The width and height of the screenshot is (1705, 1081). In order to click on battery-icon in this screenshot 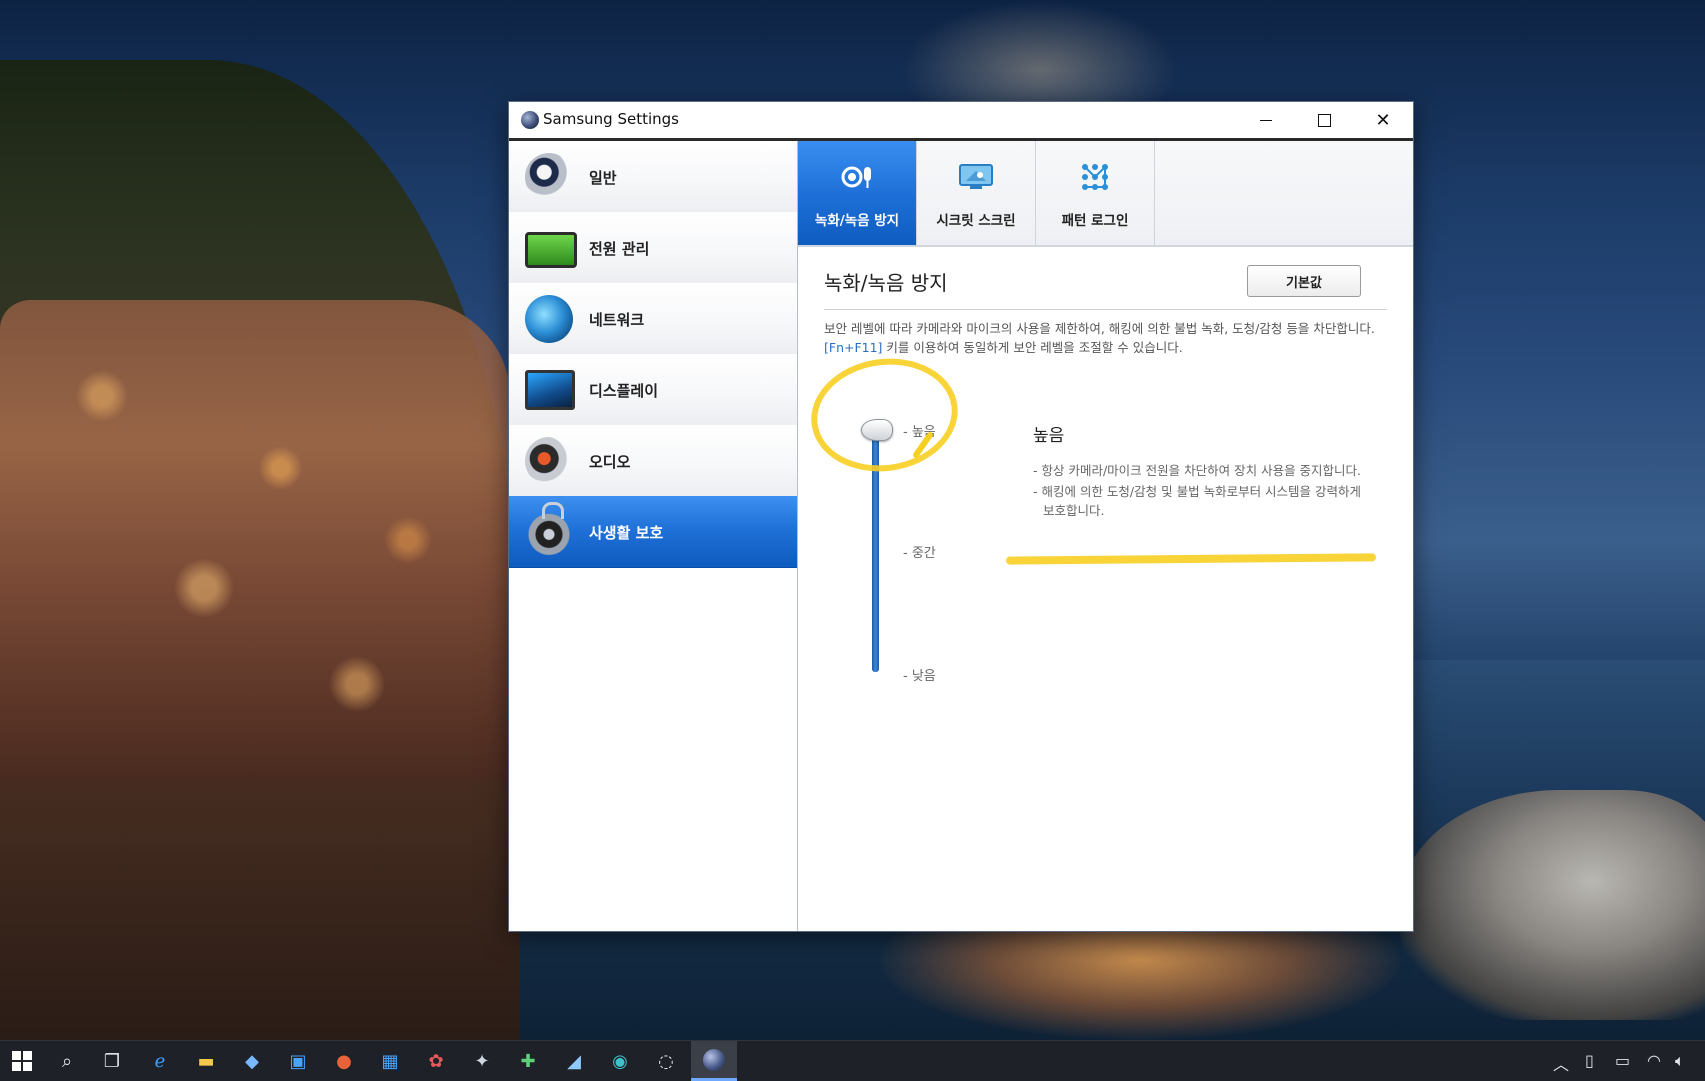, I will do `click(551, 250)`.